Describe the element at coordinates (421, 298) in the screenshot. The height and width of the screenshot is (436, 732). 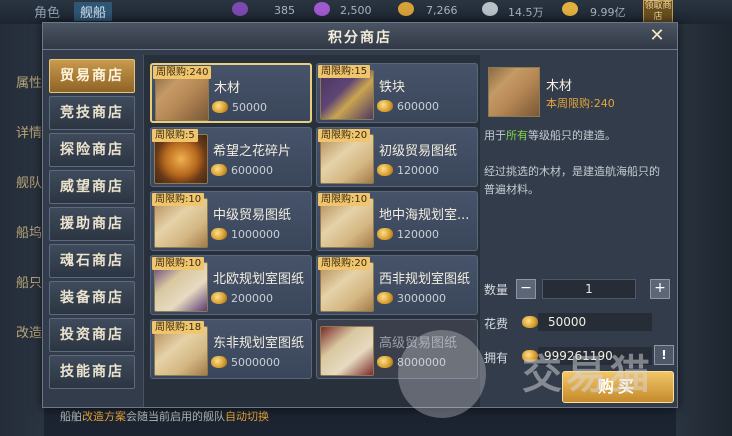
I see `item-price: 3000000` at that location.